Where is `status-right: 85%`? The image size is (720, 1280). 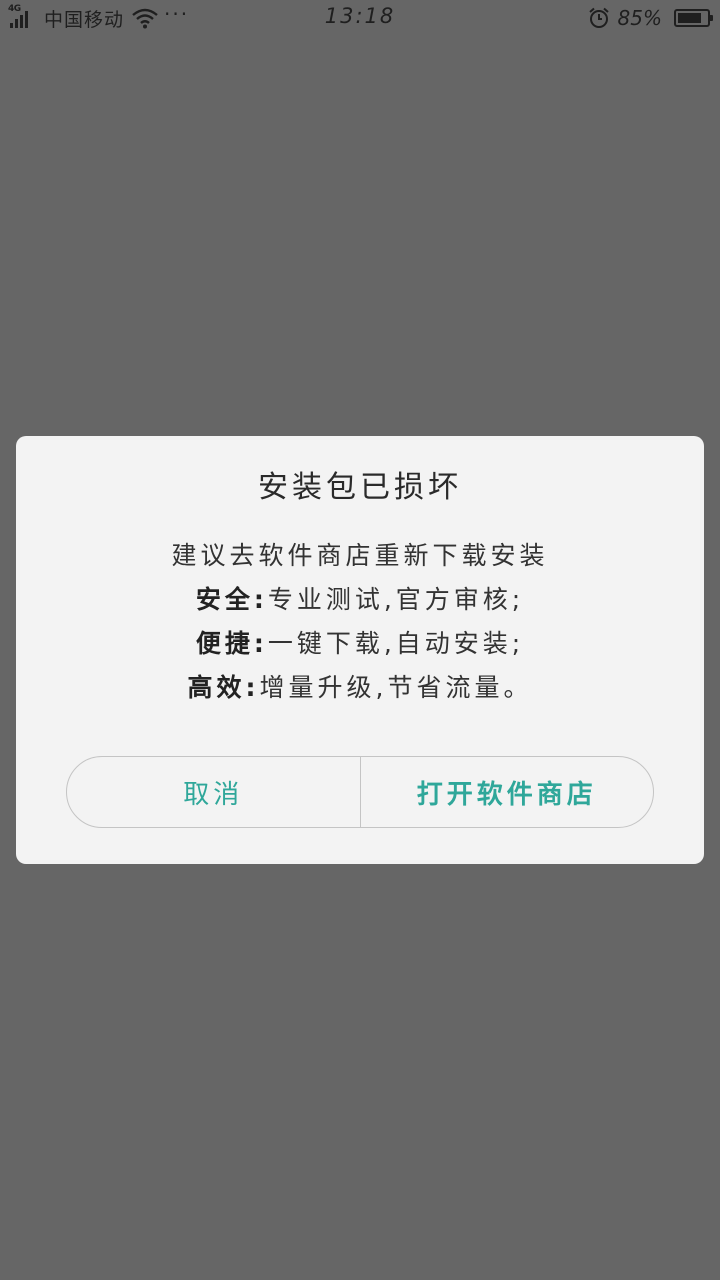
status-right: 85% is located at coordinates (650, 18).